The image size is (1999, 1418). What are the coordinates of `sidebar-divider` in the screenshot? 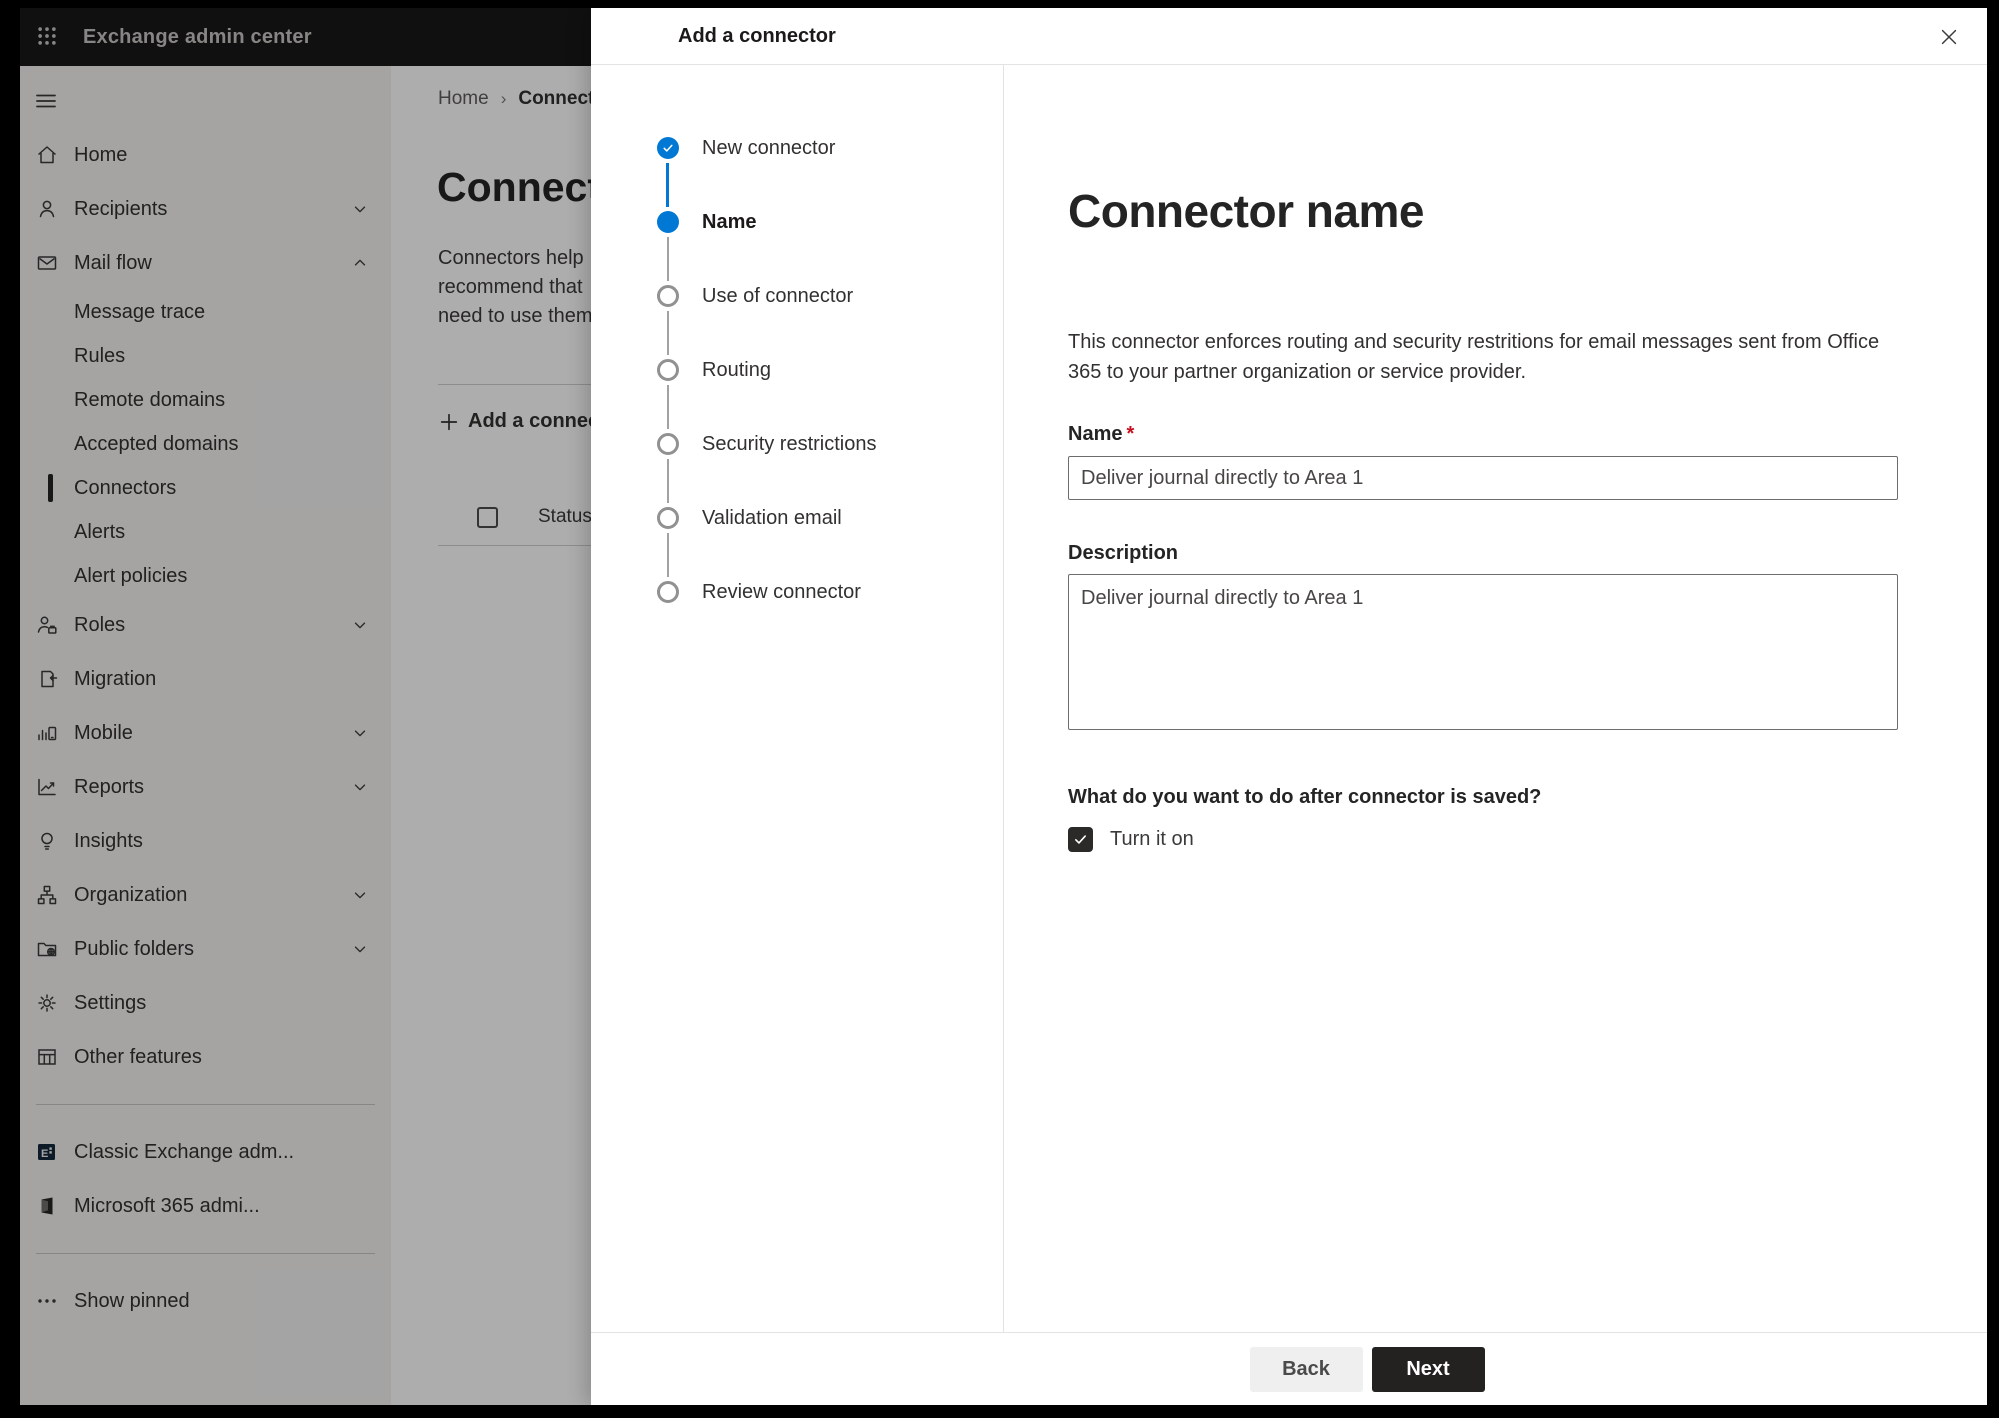 It's located at (205, 1253).